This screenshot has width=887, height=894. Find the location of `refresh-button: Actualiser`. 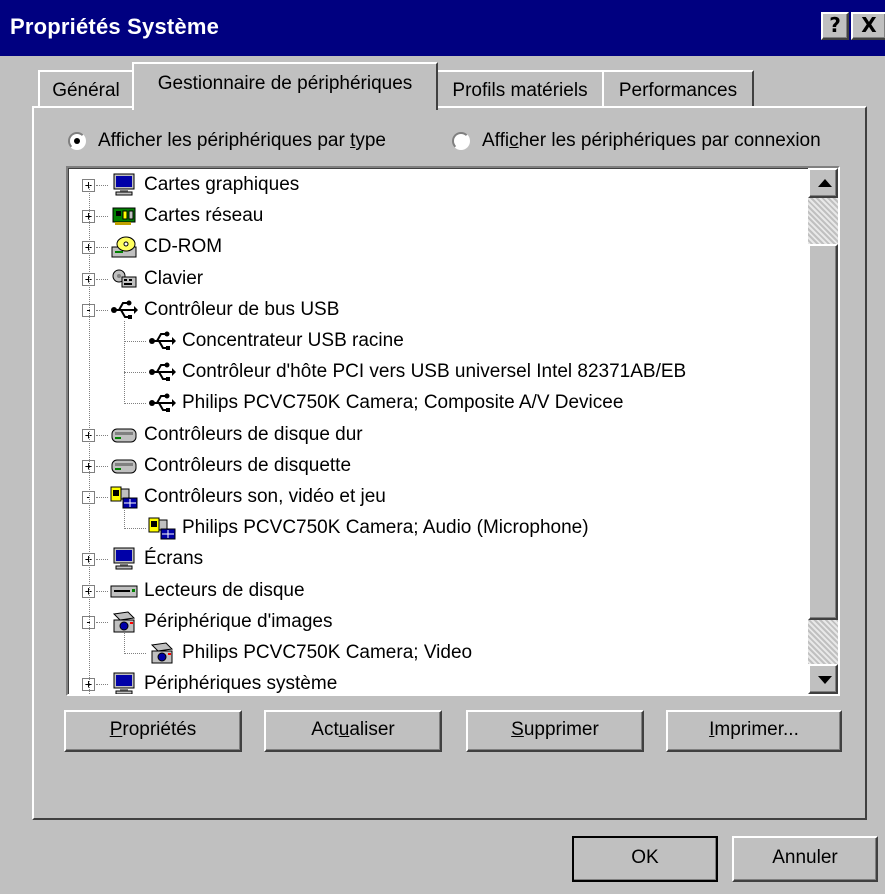

refresh-button: Actualiser is located at coordinates (353, 731).